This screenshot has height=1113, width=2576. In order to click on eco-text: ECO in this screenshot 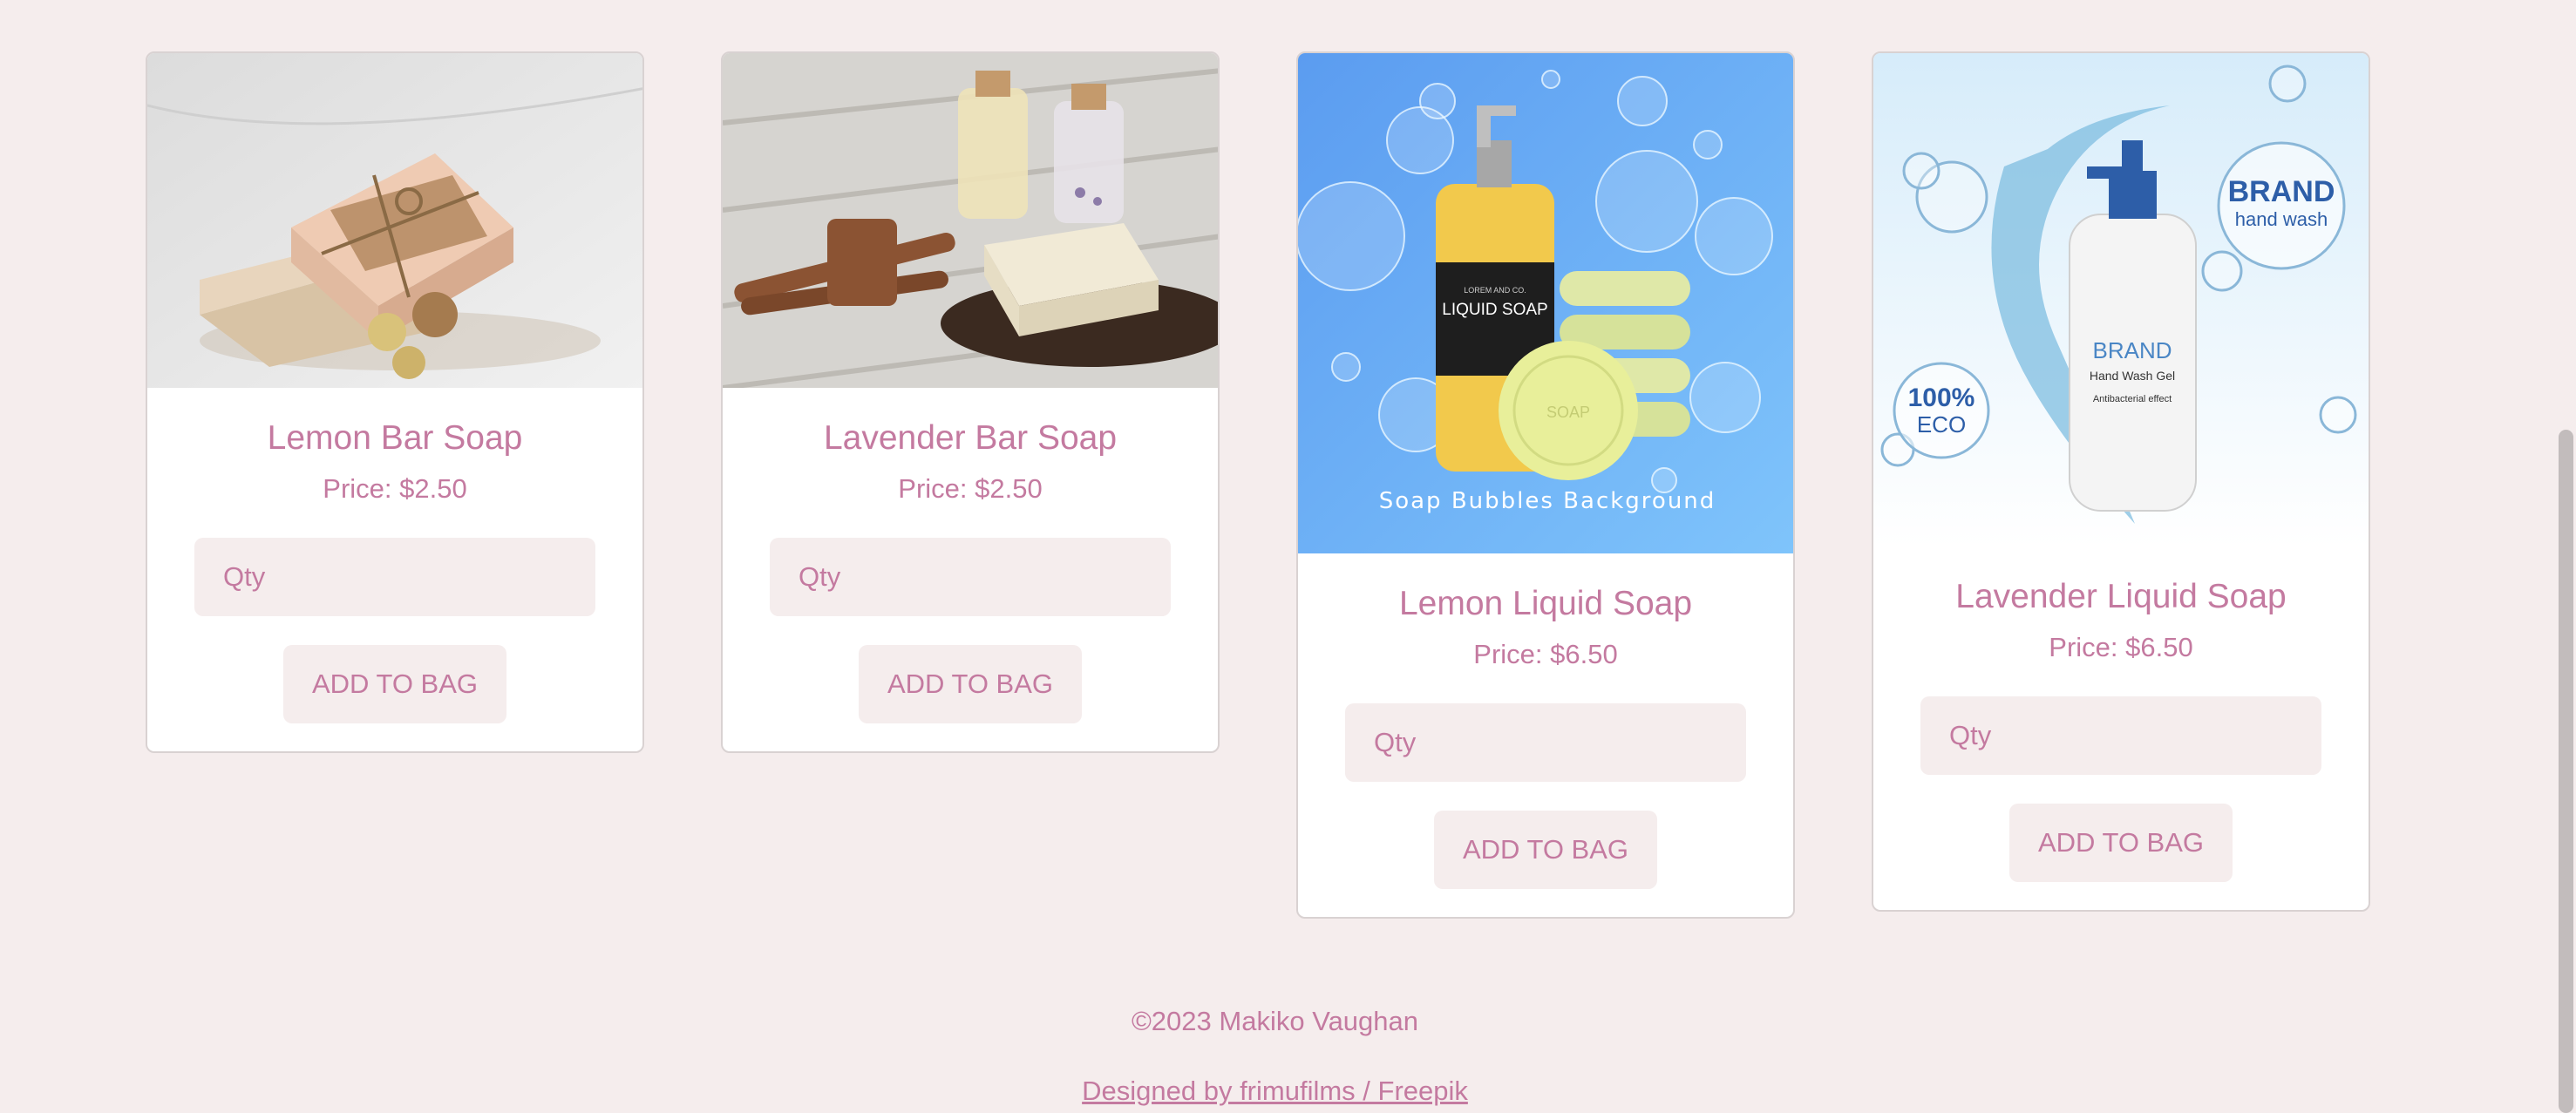, I will do `click(1942, 424)`.